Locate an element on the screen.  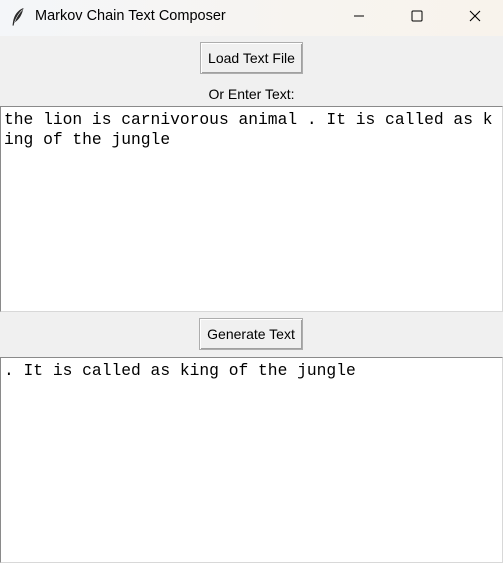
generate-text-button: Generate Text is located at coordinates (251, 334).